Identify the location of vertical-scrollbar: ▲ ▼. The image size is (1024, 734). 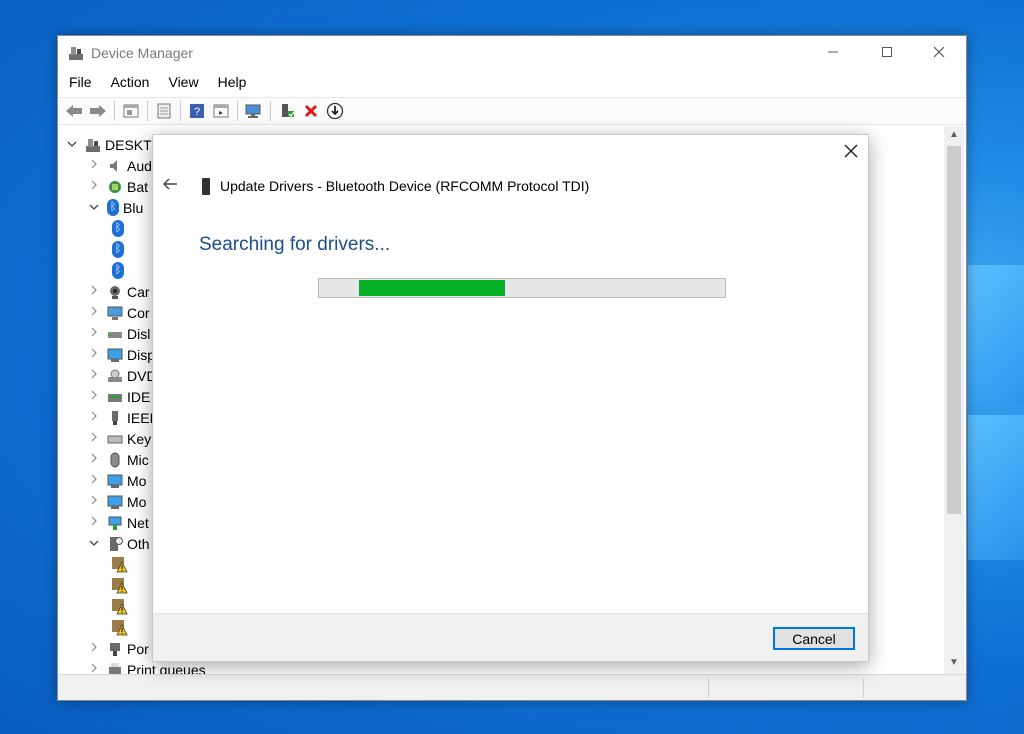
(954, 400).